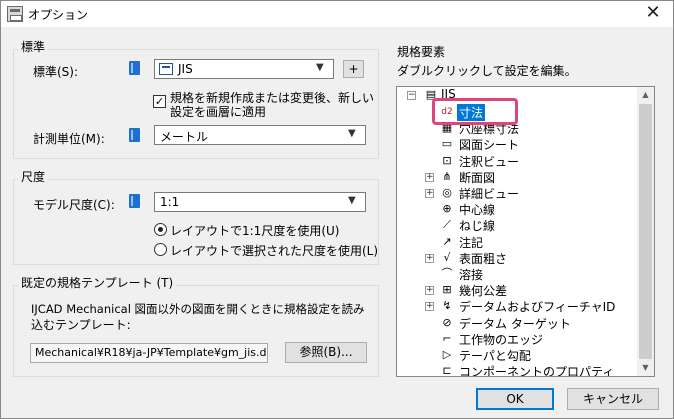 The height and width of the screenshot is (419, 674). What do you see at coordinates (274, 250) in the screenshot?
I see `radio-layout-selected-label: レイアウトで選択された尺度を使用(L)` at bounding box center [274, 250].